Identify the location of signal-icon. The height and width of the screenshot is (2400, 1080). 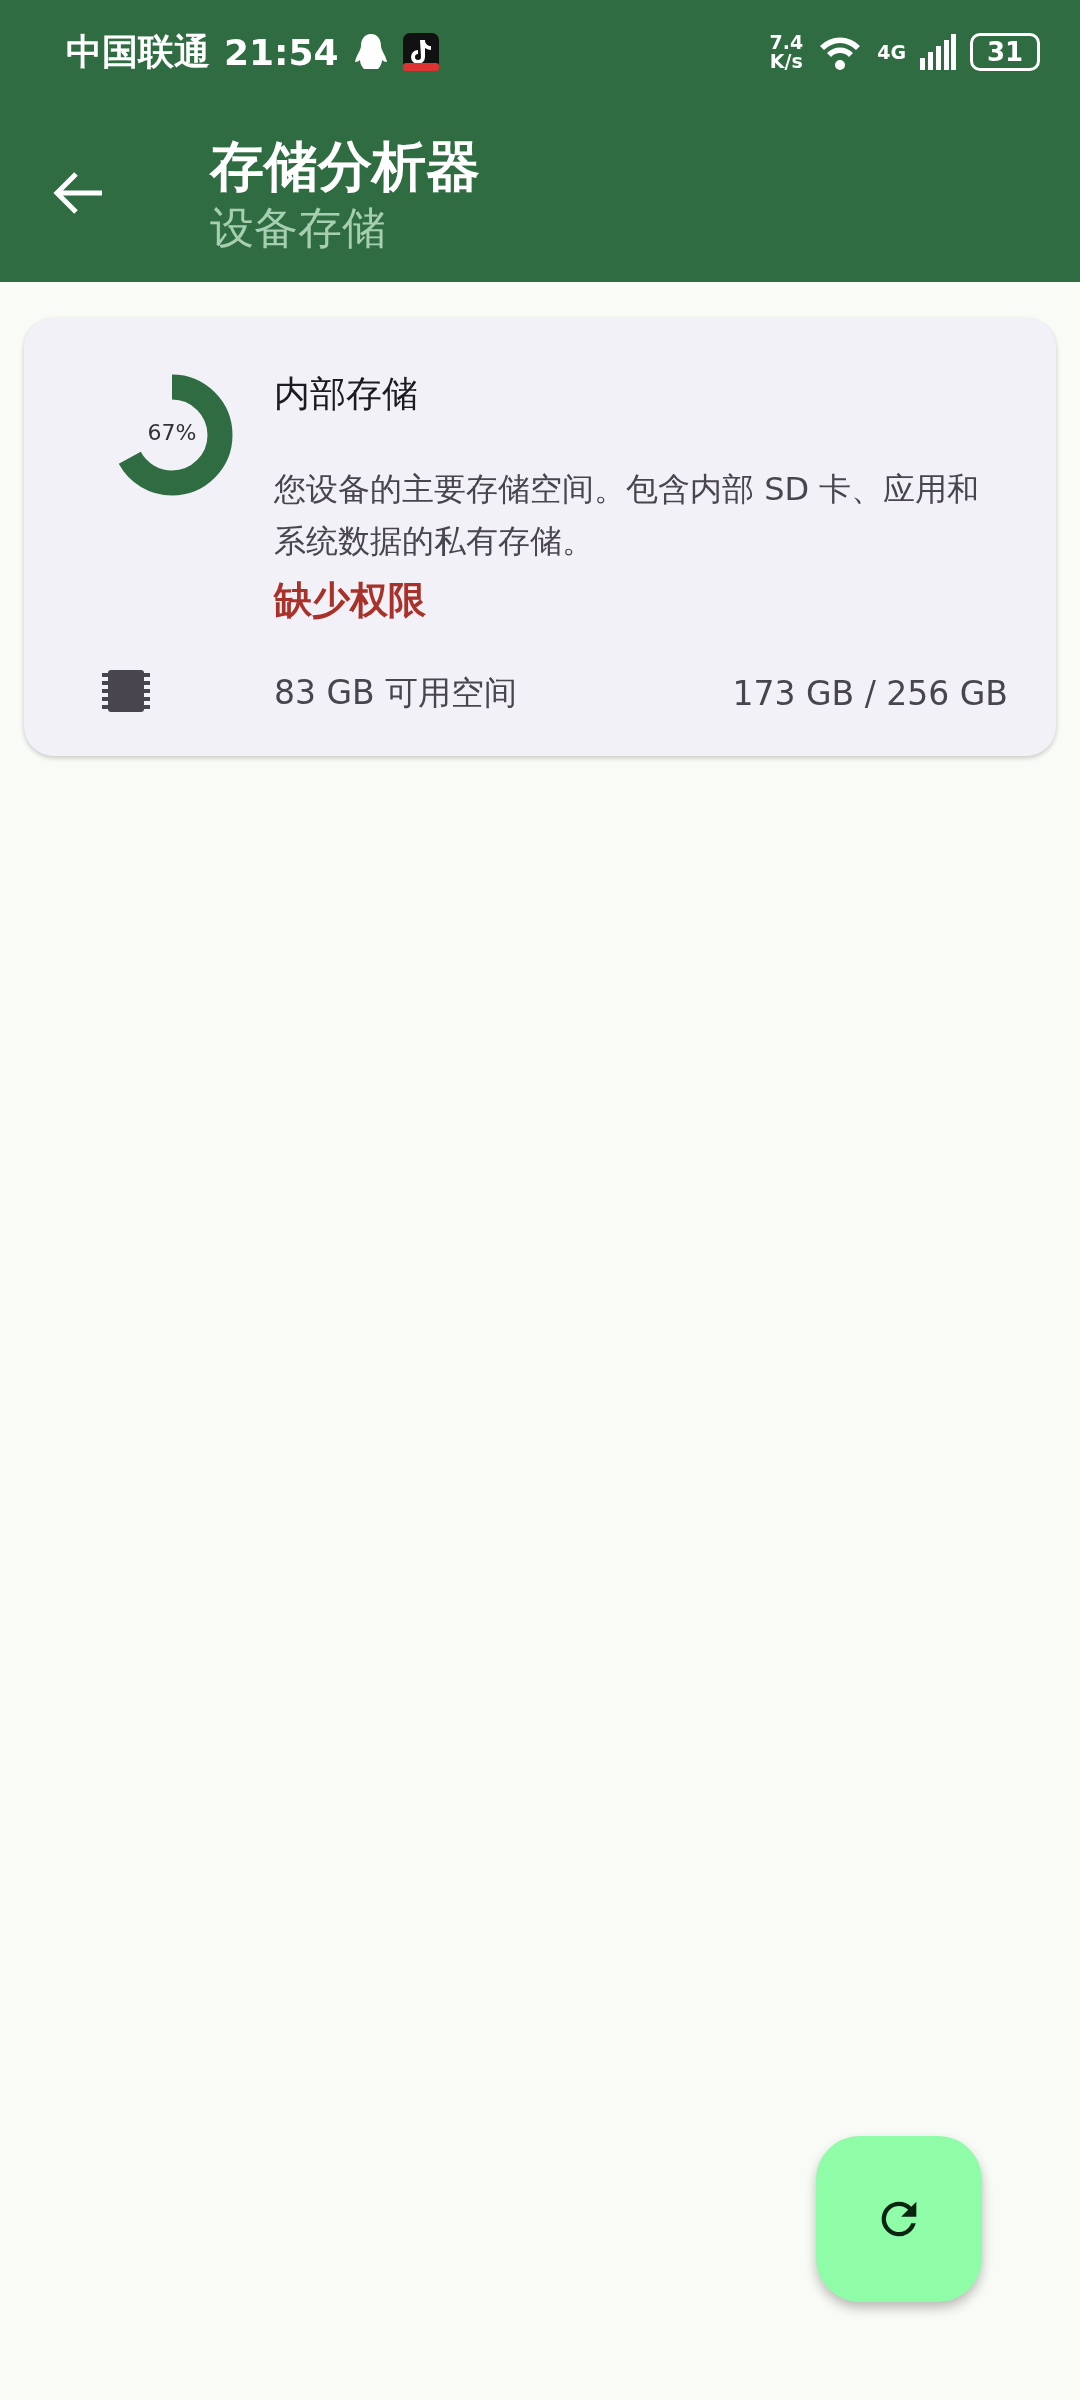
(938, 52).